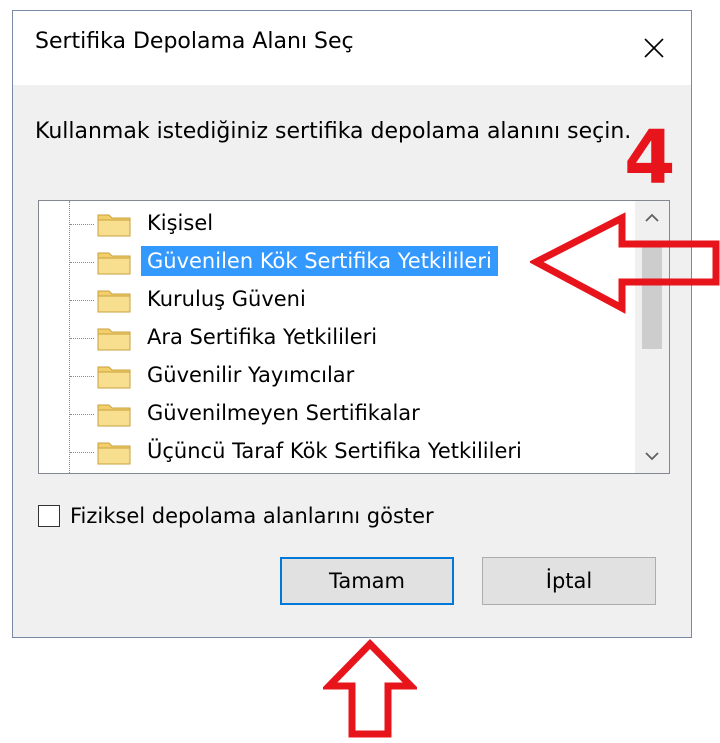 The image size is (720, 743). What do you see at coordinates (319, 261) in the screenshot?
I see `tree-item-label: Güvenilen Kök Sertifika Yetkilileri` at bounding box center [319, 261].